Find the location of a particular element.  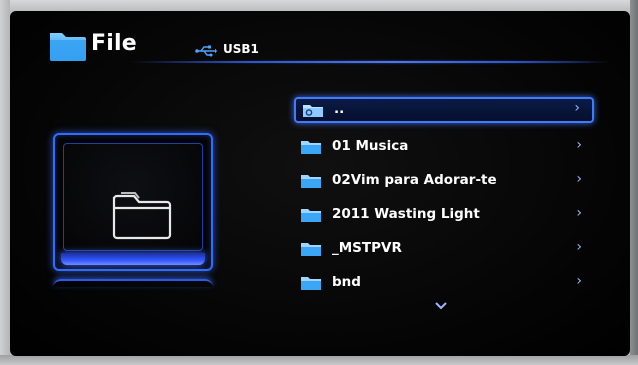

list-item-label: .. is located at coordinates (339, 109).